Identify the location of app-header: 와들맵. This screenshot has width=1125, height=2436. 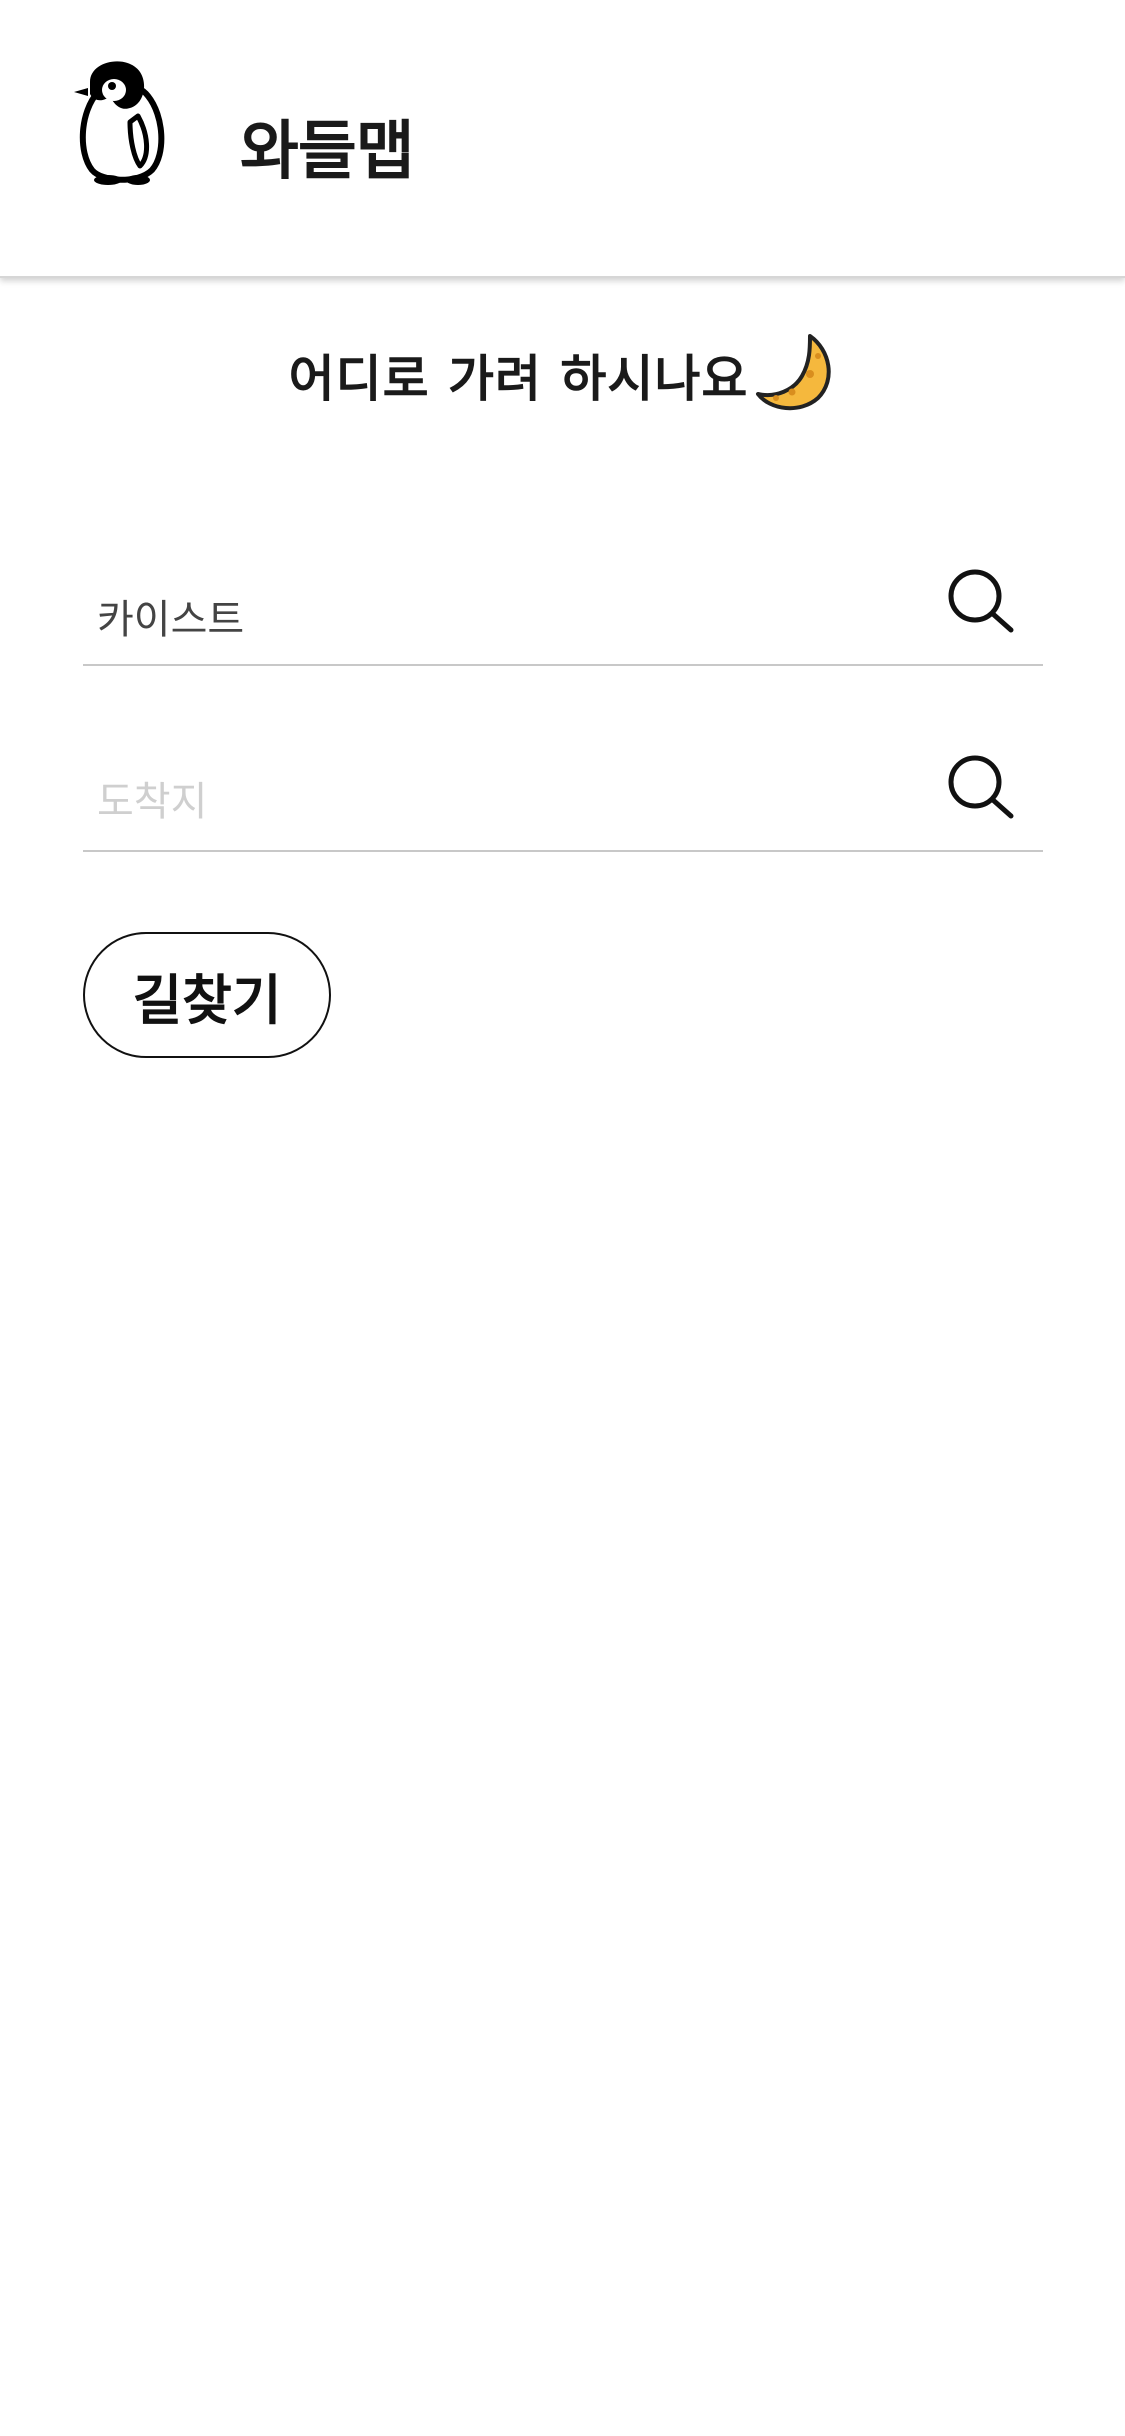
(562, 139).